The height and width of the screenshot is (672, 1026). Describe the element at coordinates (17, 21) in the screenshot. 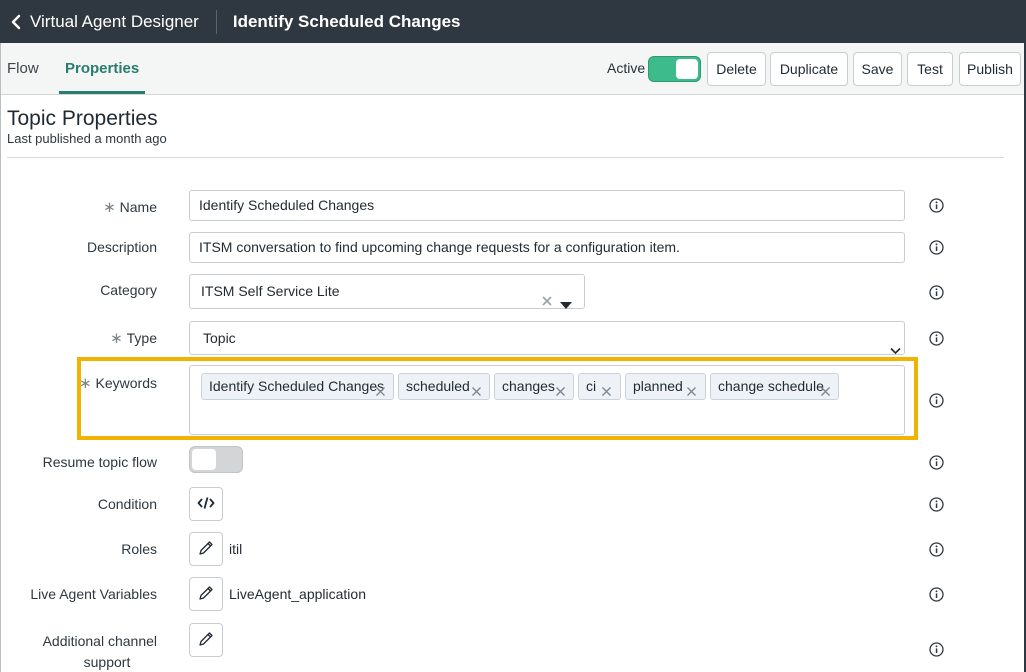

I see `chevron-left-icon` at that location.